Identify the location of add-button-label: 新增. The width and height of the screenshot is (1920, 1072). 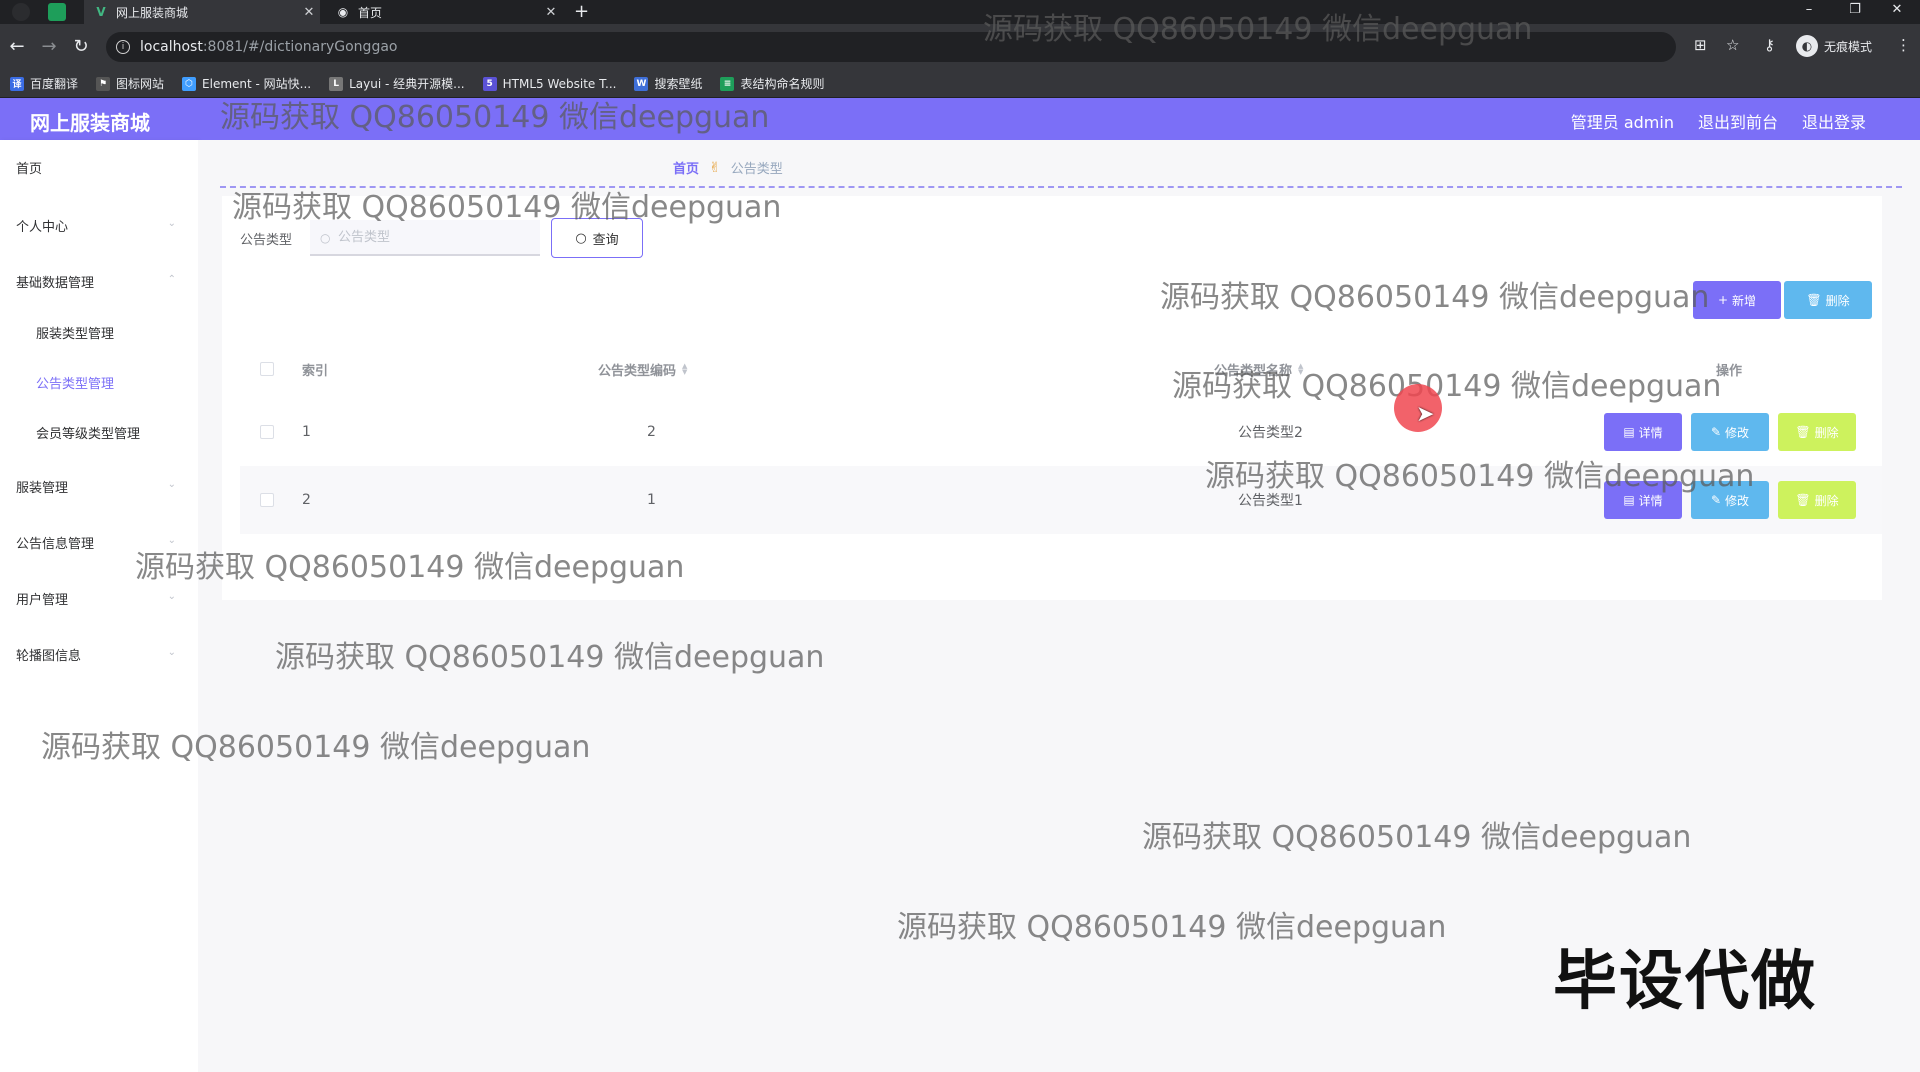
(1744, 300).